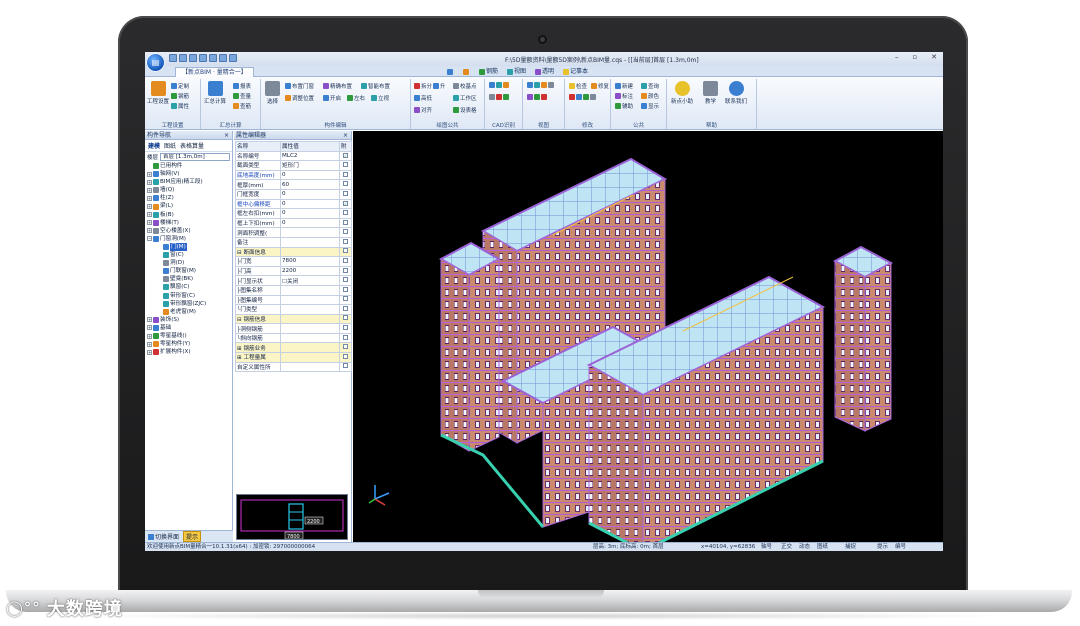 The height and width of the screenshot is (626, 1080). Describe the element at coordinates (183, 58) in the screenshot. I see `open-file-icon` at that location.